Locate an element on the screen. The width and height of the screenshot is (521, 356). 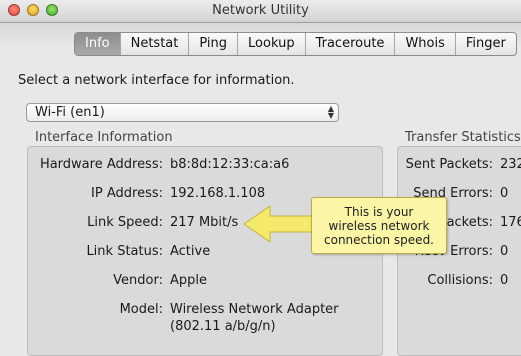
interface-info-heading: Interface Information is located at coordinates (104, 137).